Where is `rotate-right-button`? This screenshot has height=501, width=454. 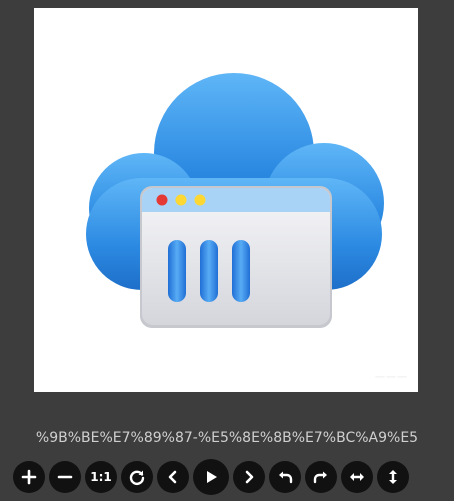 rotate-right-button is located at coordinates (321, 477).